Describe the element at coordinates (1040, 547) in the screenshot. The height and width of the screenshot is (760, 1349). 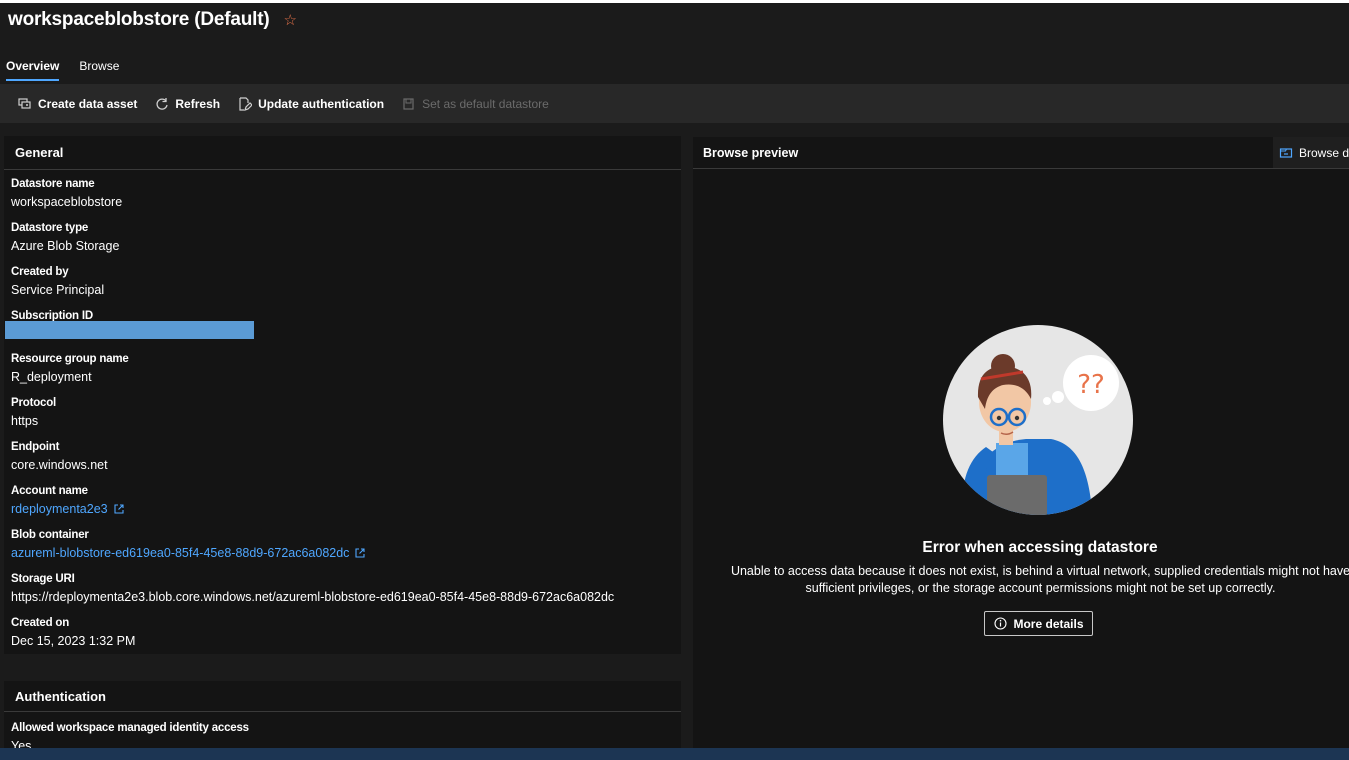
I see `error-title: Error when accessing datastore` at that location.